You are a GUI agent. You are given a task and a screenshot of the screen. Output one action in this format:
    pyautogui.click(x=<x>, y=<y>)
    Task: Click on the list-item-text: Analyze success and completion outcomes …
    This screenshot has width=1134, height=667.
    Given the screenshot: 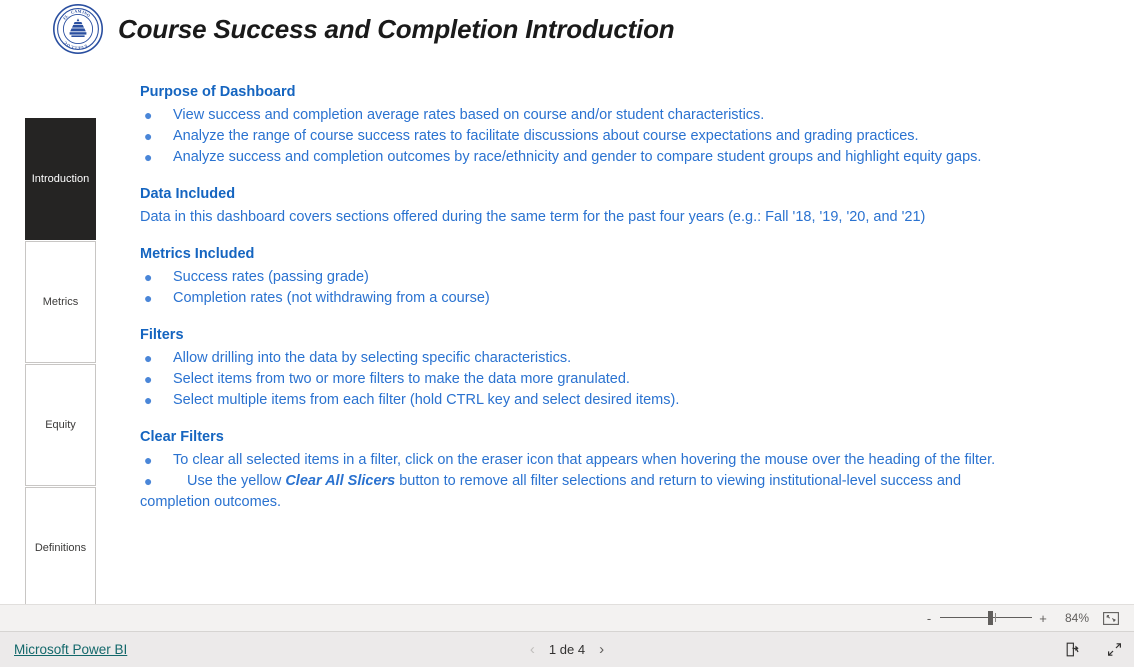 What is the action you would take?
    pyautogui.click(x=577, y=157)
    